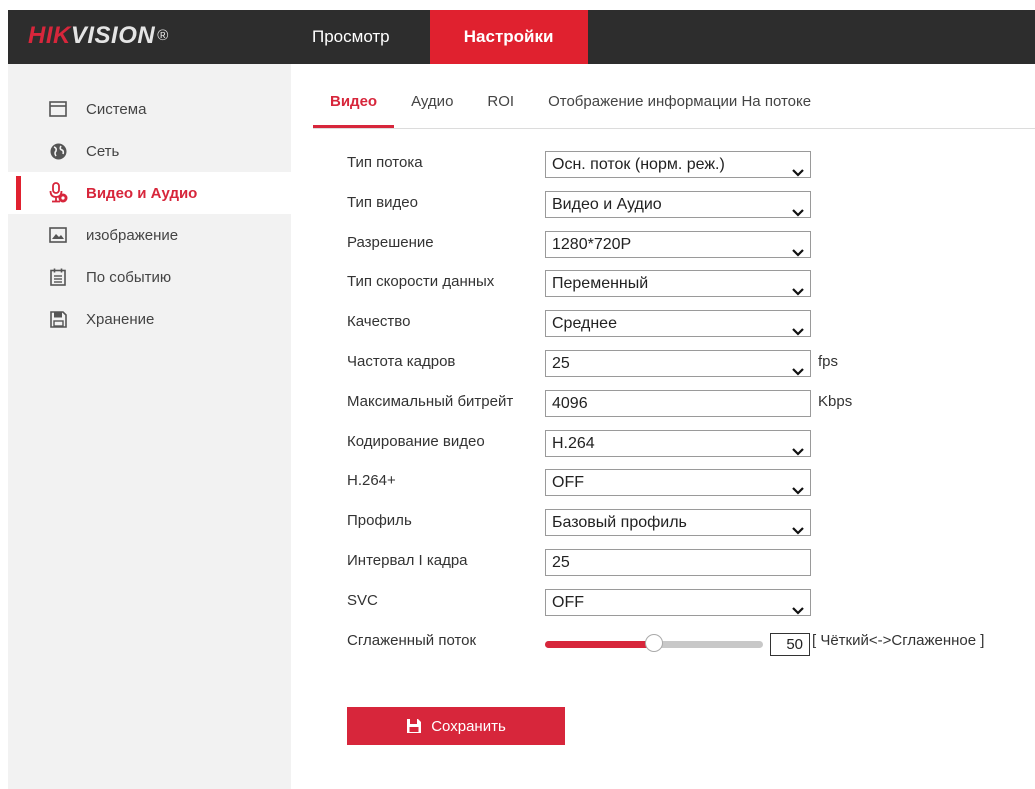 The width and height of the screenshot is (1035, 789). I want to click on resolution-select: 1280*720P, so click(678, 244).